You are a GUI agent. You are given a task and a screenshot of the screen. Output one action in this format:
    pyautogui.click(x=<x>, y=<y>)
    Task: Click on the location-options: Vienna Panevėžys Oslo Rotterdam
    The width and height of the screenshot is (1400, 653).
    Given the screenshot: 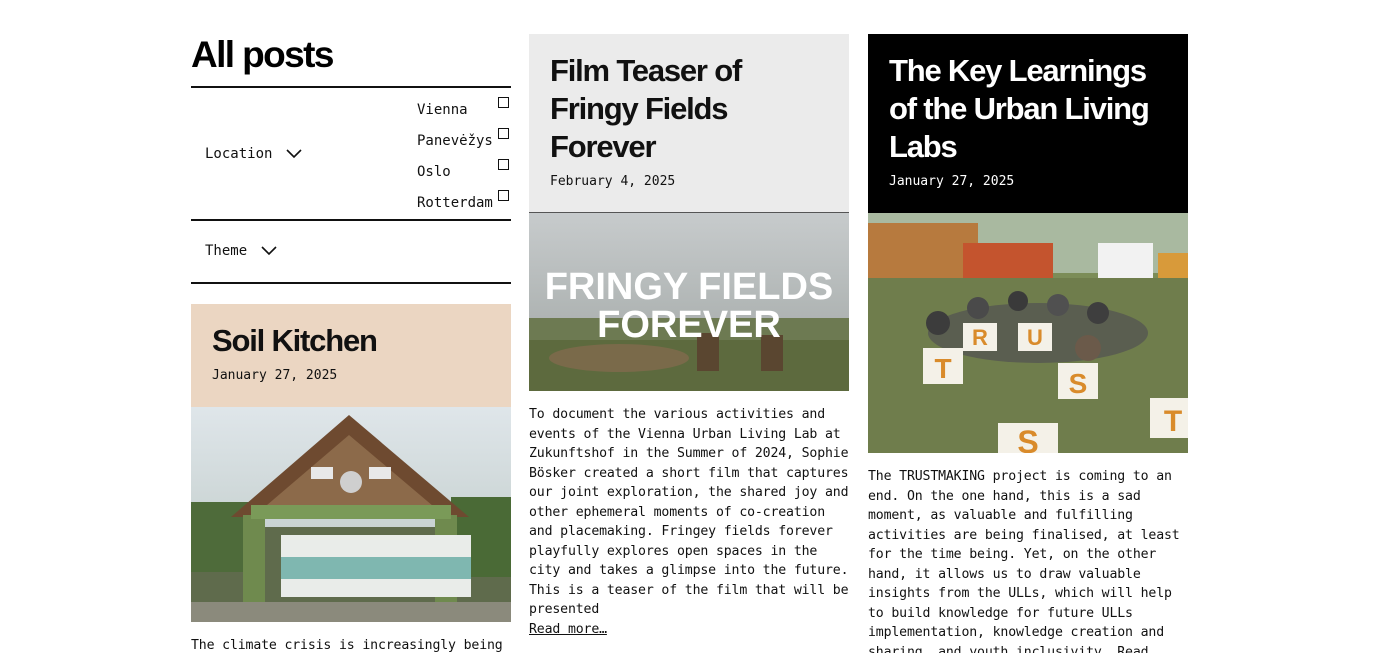 What is the action you would take?
    pyautogui.click(x=464, y=156)
    